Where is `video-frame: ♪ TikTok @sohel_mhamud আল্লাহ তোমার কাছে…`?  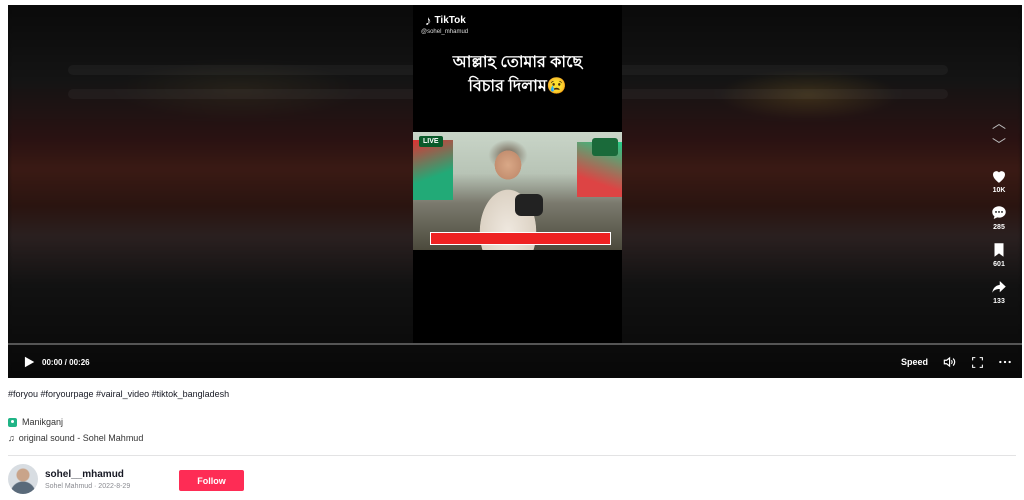
video-frame: ♪ TikTok @sohel_mhamud আল্লাহ তোমার কাছে… is located at coordinates (517, 175).